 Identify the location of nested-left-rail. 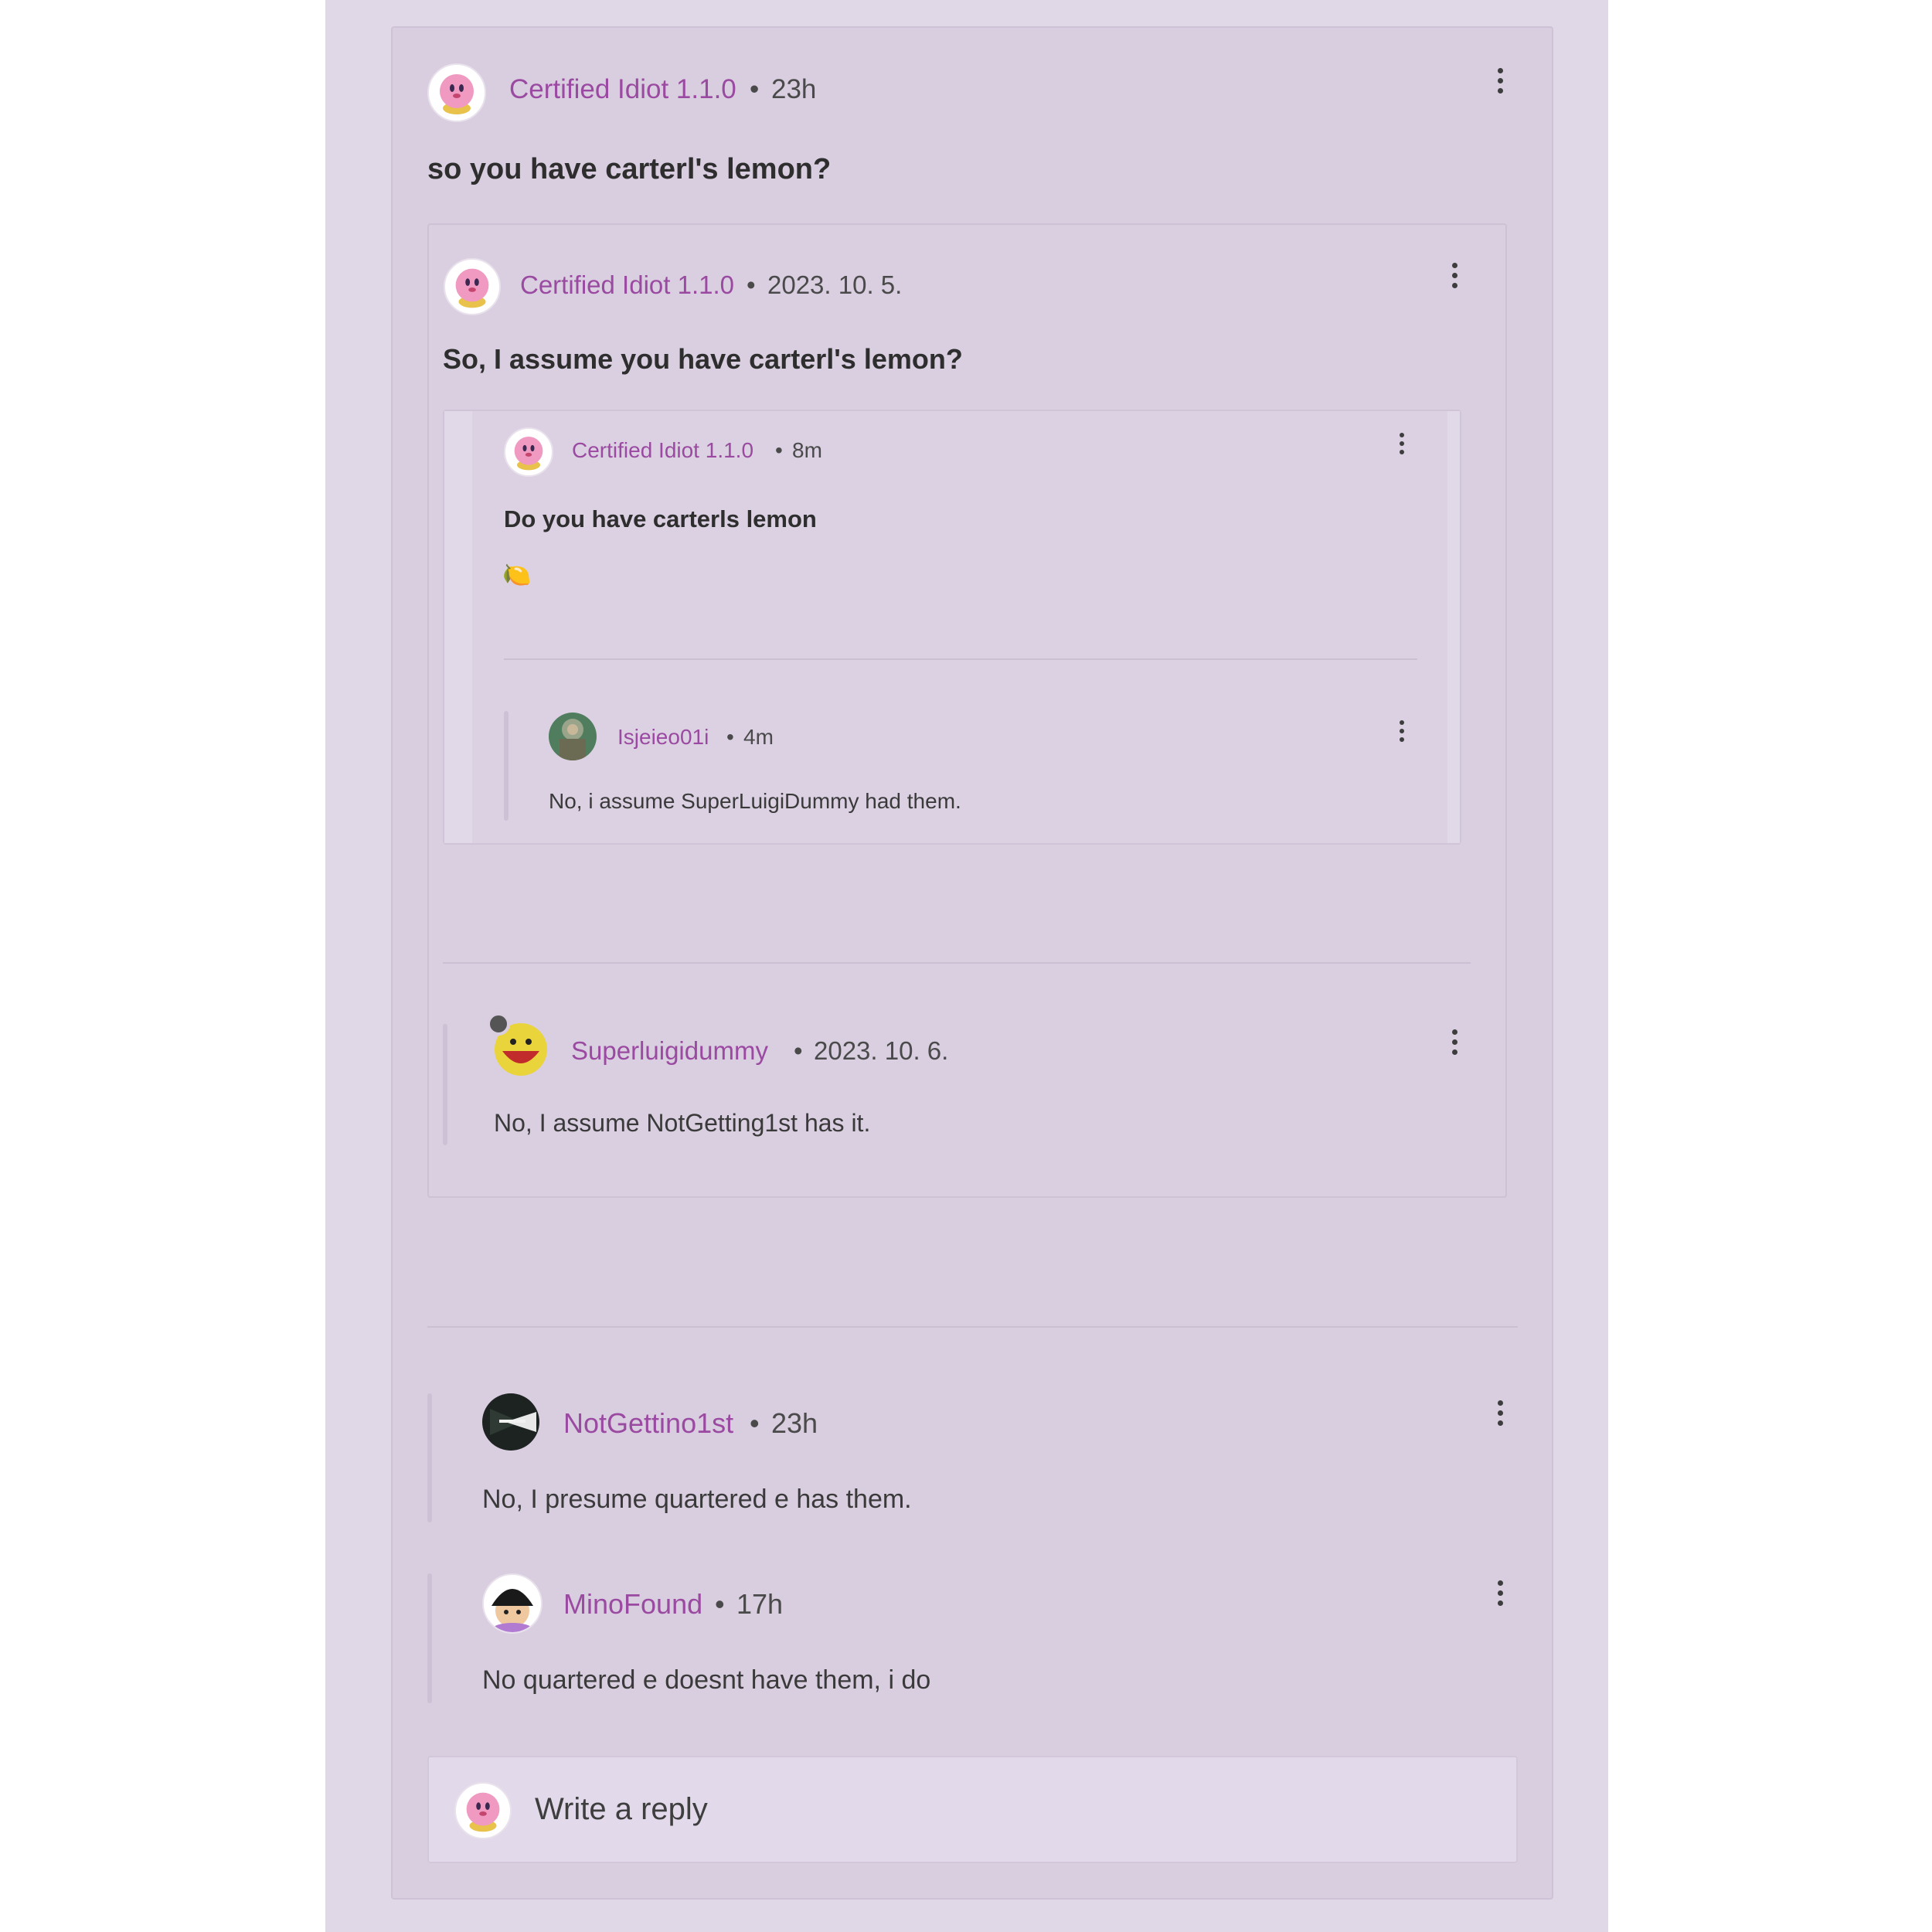
(458, 627).